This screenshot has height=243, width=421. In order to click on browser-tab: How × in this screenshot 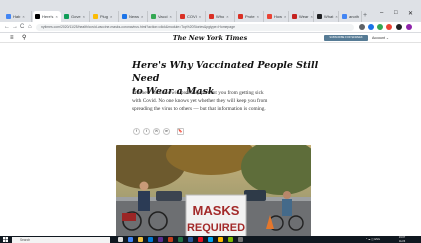, I will do `click(277, 16)`.